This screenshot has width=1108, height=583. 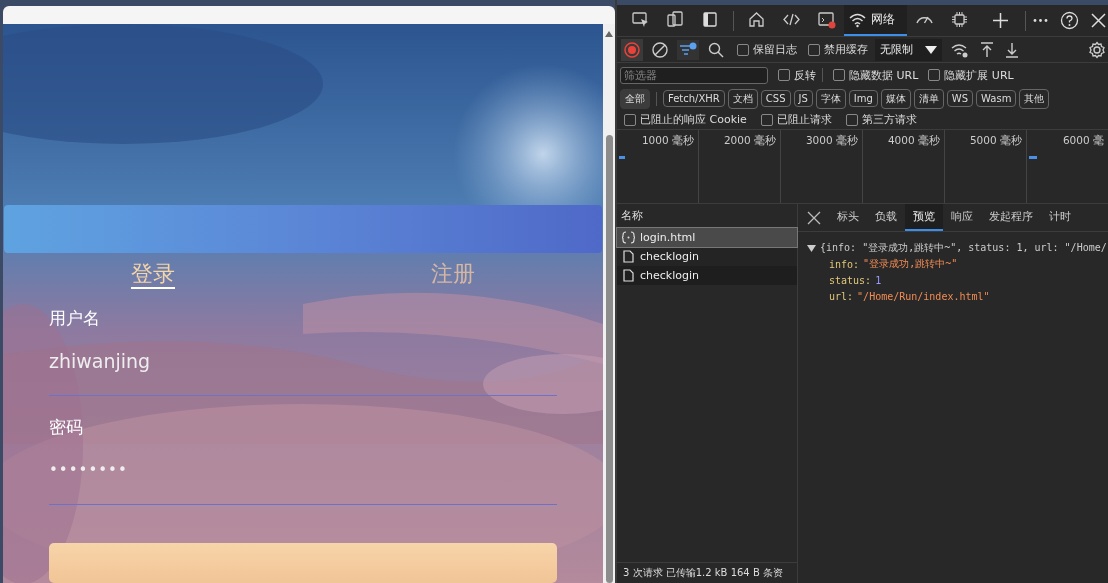 What do you see at coordinates (924, 217) in the screenshot?
I see `detail-tab: 预览` at bounding box center [924, 217].